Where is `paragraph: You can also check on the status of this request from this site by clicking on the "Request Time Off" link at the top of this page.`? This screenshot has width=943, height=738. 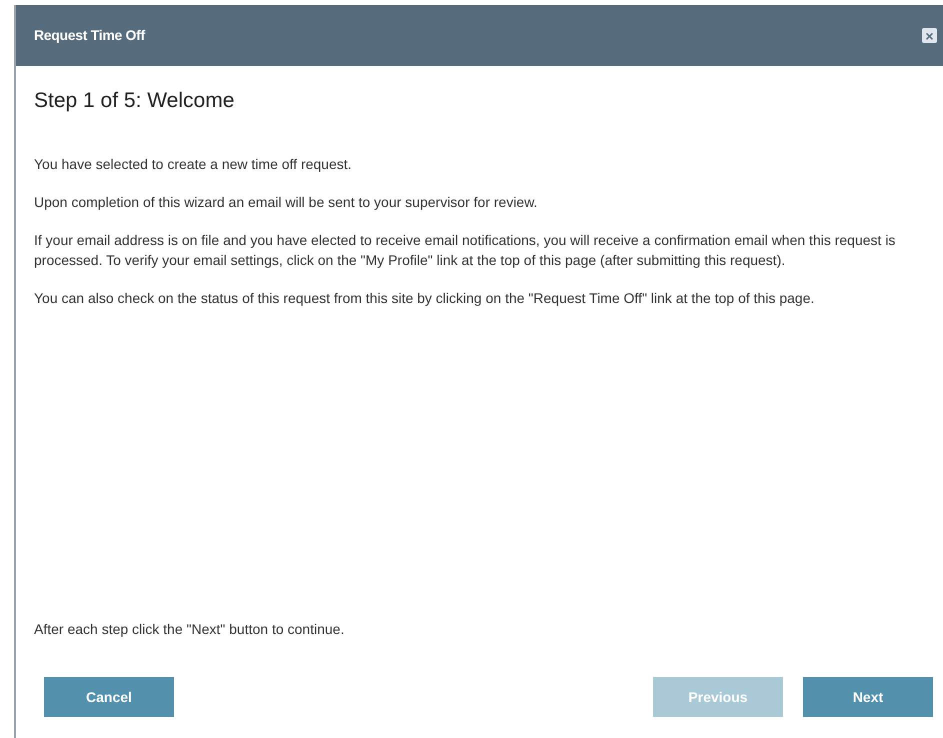
paragraph: You can also check on the status of this request from this site by clicking on the "Request Time Off" link at the top of this page. is located at coordinates (425, 298).